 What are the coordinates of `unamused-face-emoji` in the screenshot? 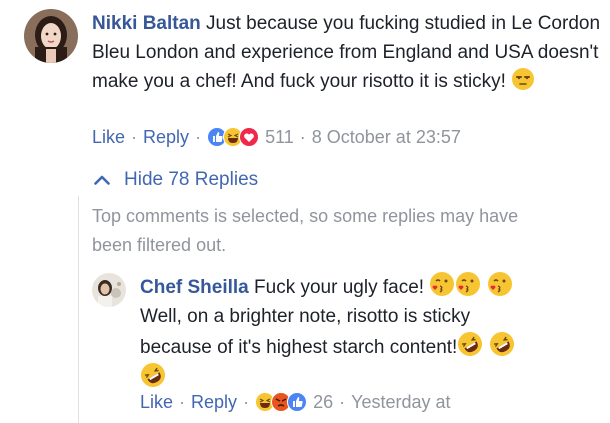 It's located at (523, 79).